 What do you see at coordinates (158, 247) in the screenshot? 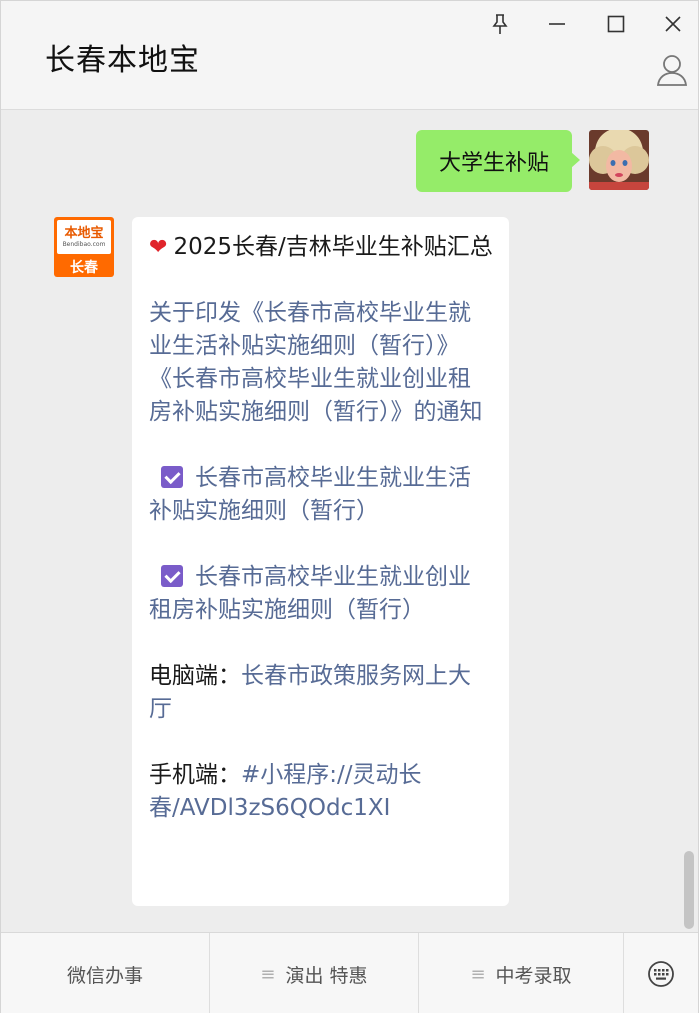
I see `heart-icon: ❤` at bounding box center [158, 247].